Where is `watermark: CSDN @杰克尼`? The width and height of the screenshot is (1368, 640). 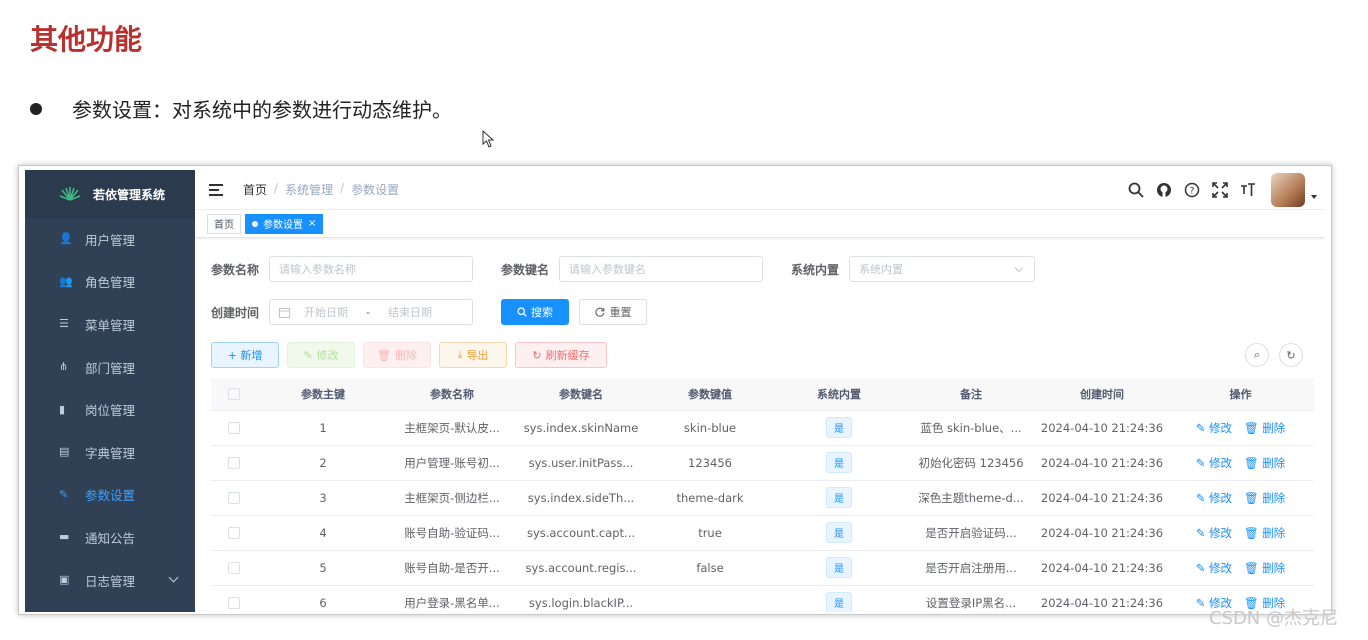 watermark: CSDN @杰克尼 is located at coordinates (1273, 618).